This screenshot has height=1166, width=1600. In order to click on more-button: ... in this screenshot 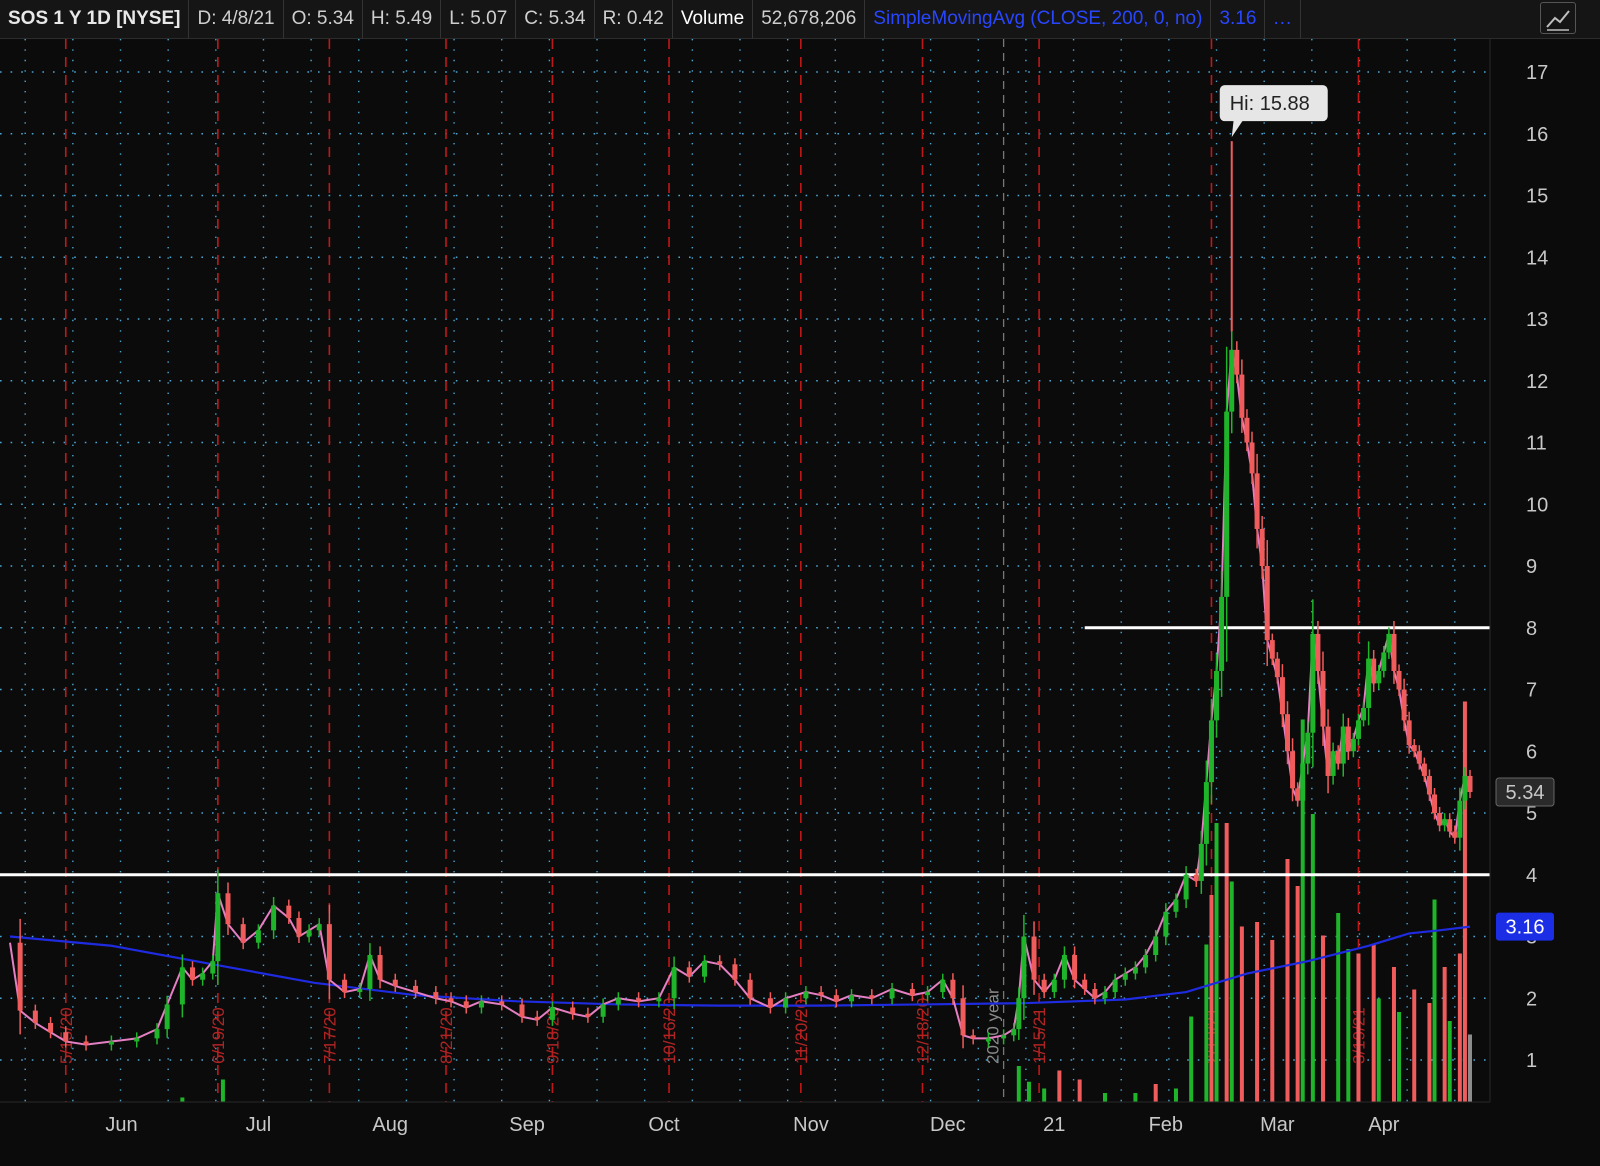, I will do `click(1283, 19)`.